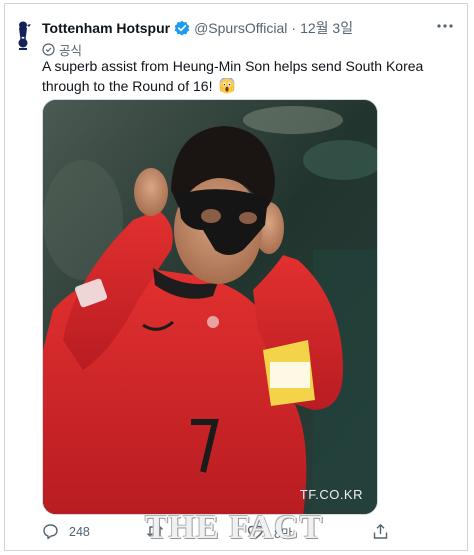 This screenshot has height=555, width=474. I want to click on tweet-date: 12월 3일, so click(326, 28).